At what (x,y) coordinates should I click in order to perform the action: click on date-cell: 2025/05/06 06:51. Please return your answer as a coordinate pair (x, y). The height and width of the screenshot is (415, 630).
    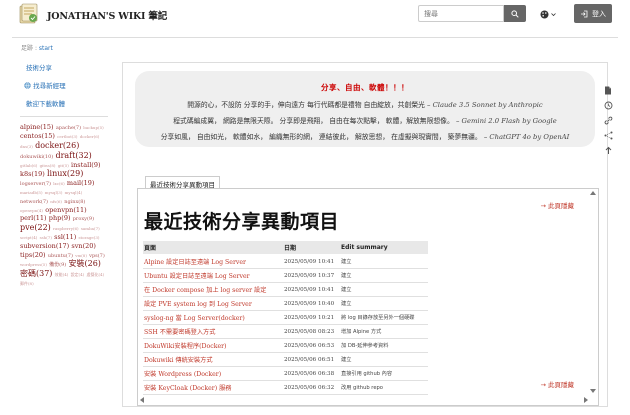
    Looking at the image, I should click on (311, 359).